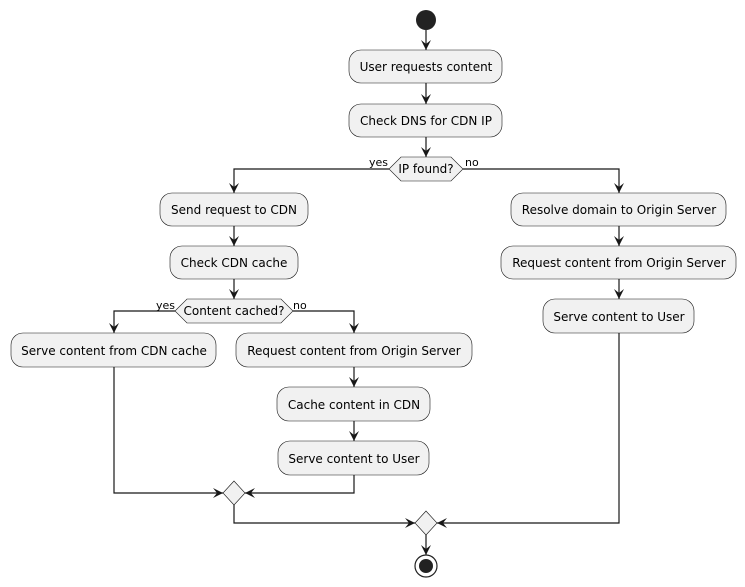 Image resolution: width=745 pixels, height=587 pixels. I want to click on action-label: Check DNS for CDN IP, so click(426, 121).